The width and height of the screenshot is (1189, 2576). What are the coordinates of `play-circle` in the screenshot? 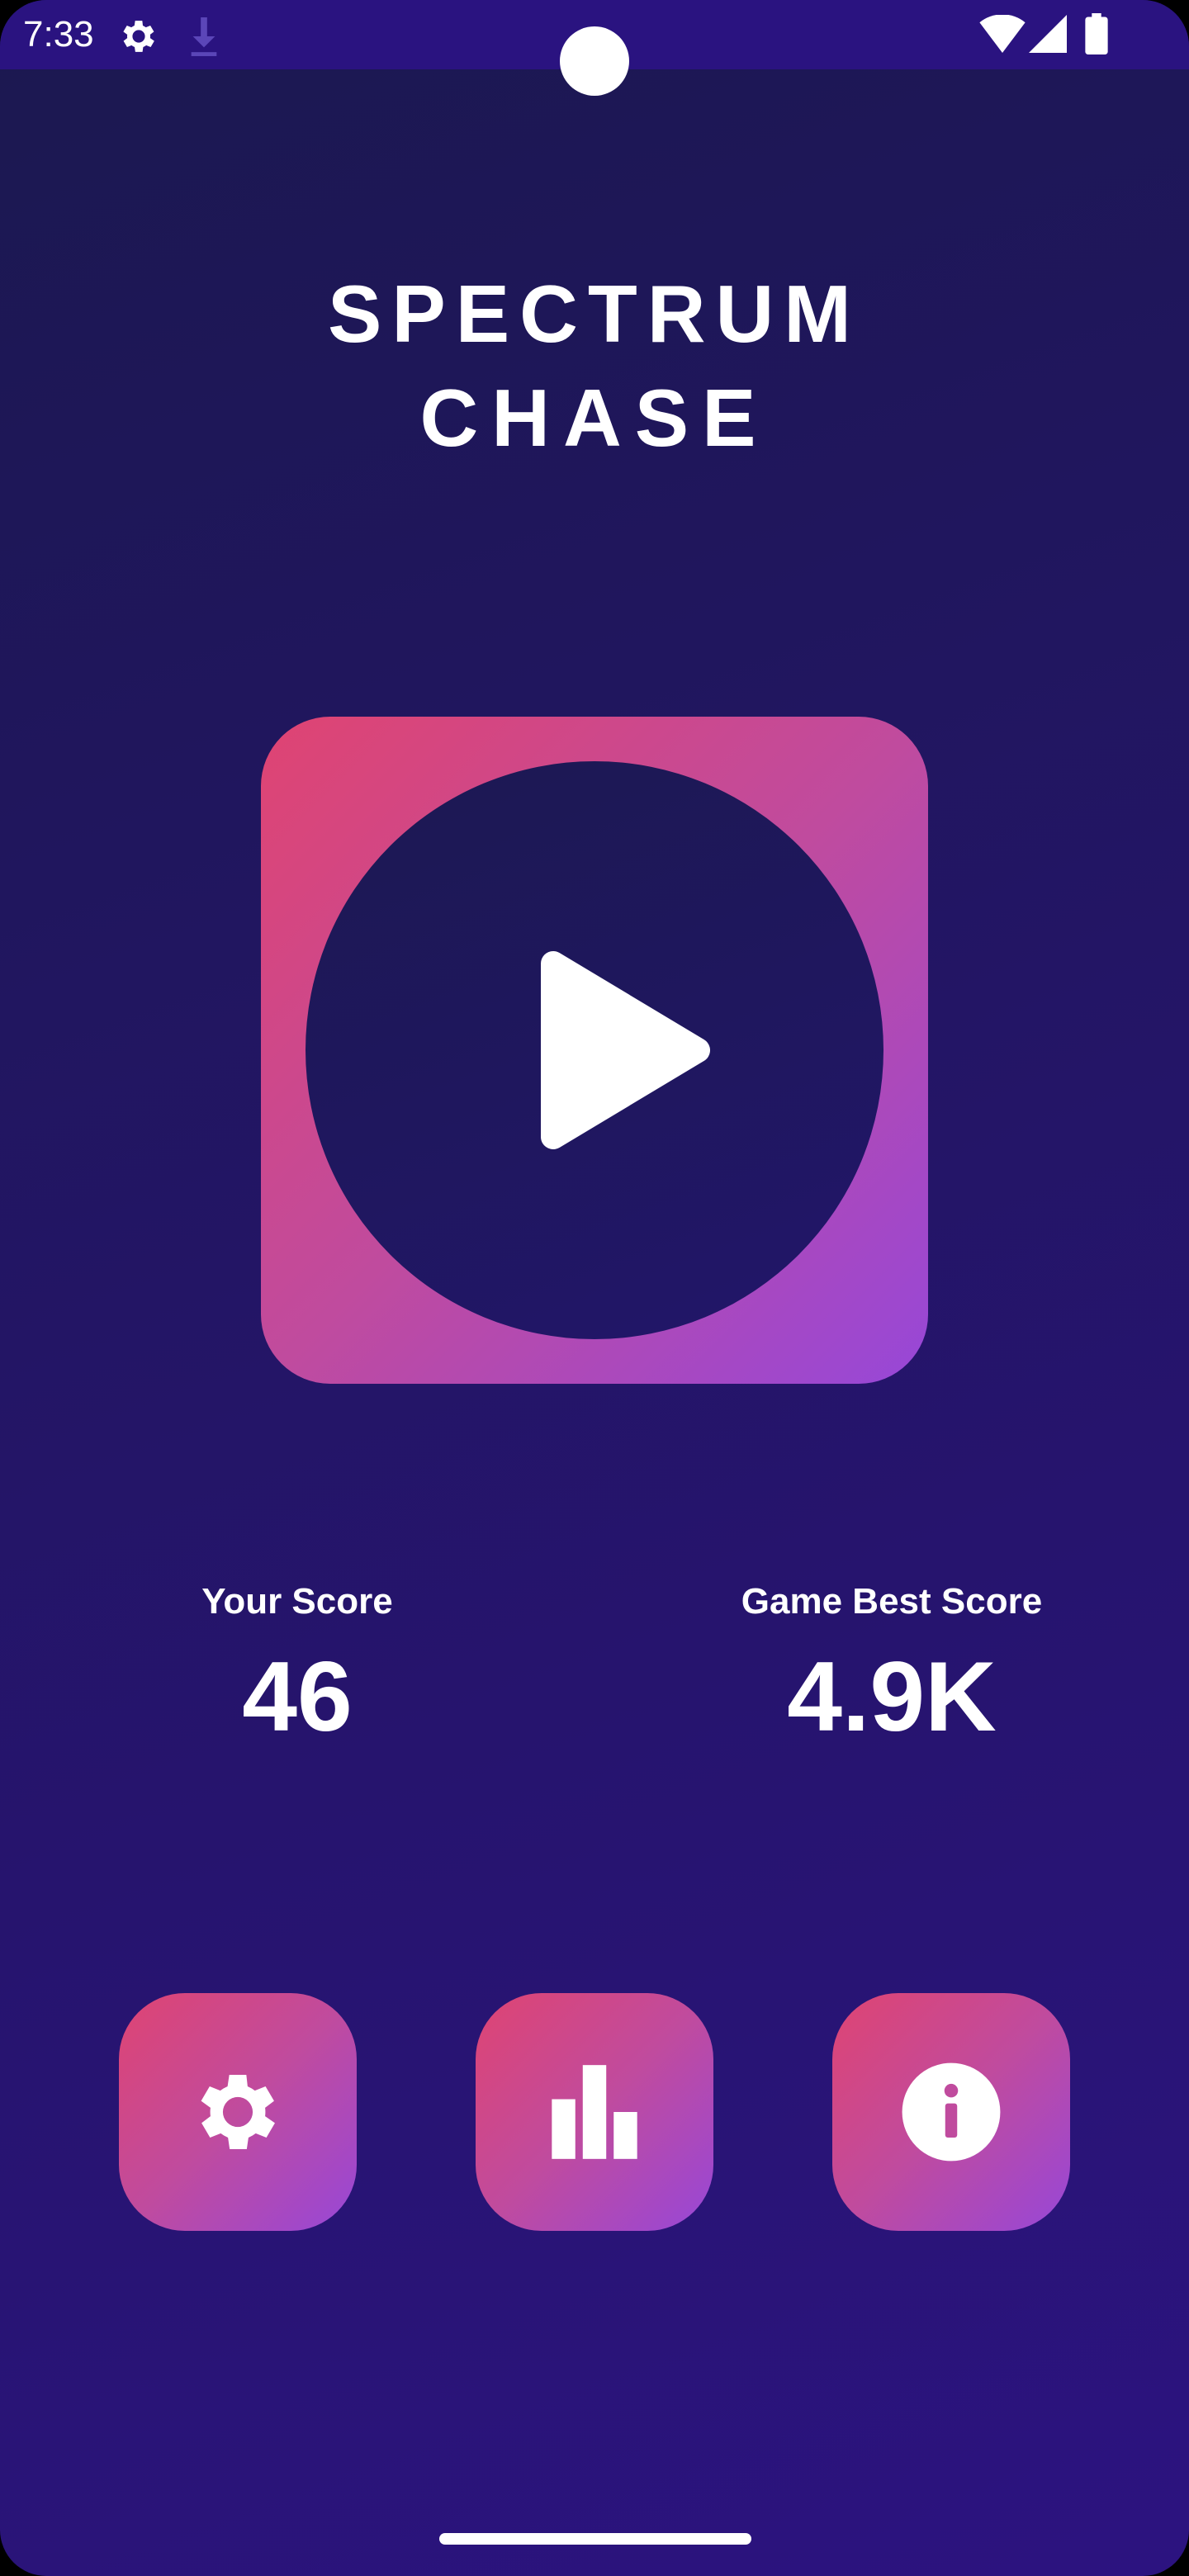 It's located at (594, 1050).